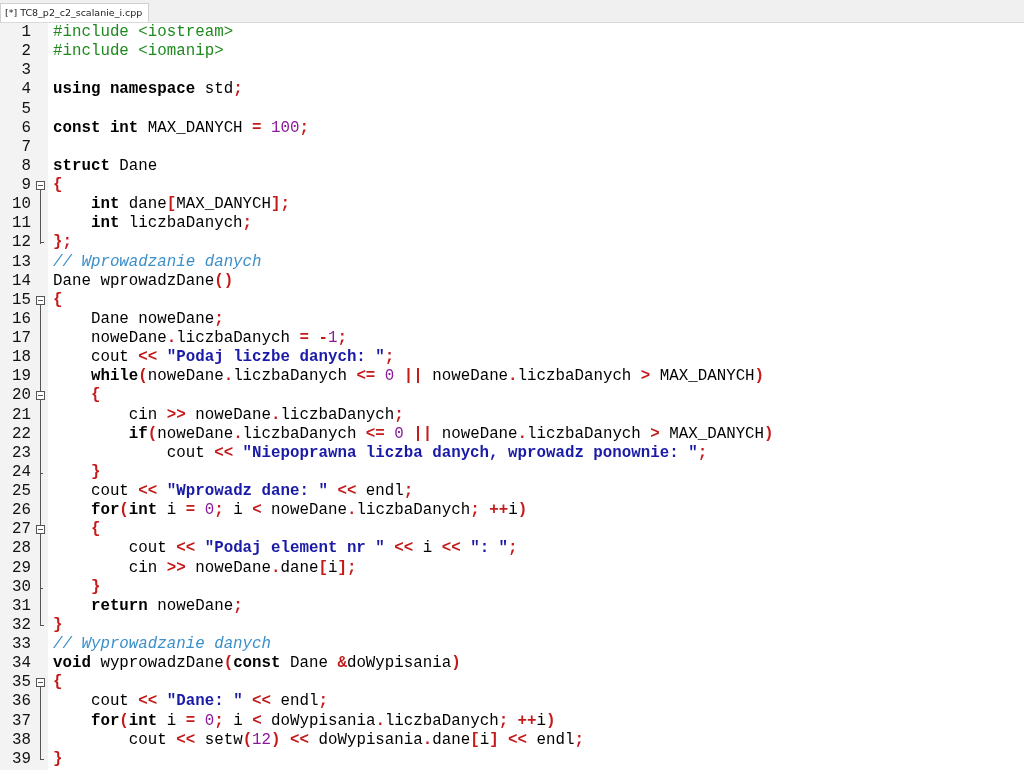 The height and width of the screenshot is (770, 1024). I want to click on line-number: 26, so click(21, 511).